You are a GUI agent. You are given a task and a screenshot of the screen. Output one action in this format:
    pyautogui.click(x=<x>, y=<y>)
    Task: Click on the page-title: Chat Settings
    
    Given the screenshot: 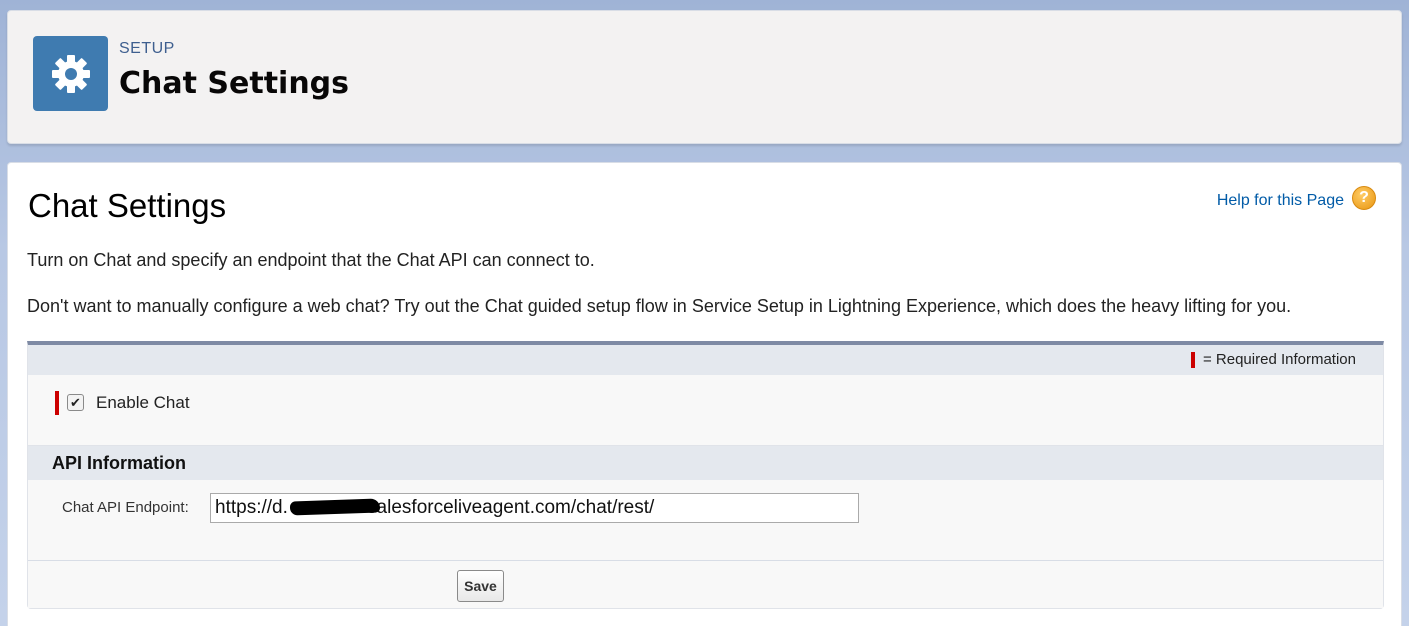 What is the action you would take?
    pyautogui.click(x=127, y=205)
    